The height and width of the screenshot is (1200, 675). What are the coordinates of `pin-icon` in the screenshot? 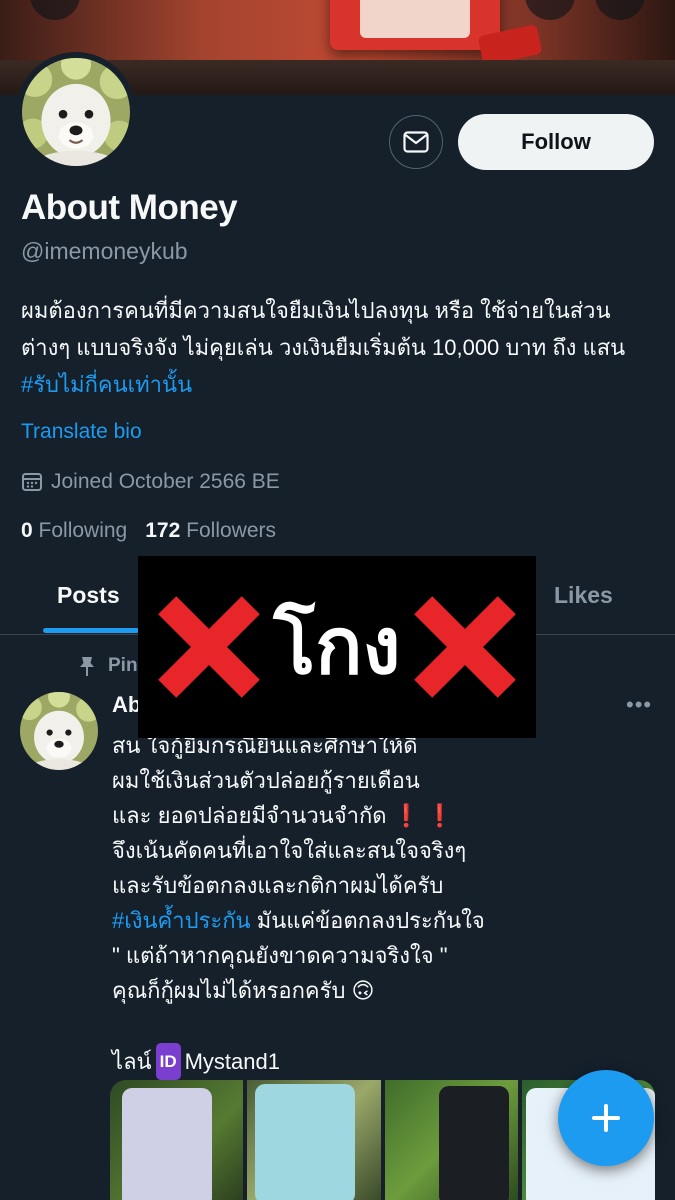 It's located at (87, 666).